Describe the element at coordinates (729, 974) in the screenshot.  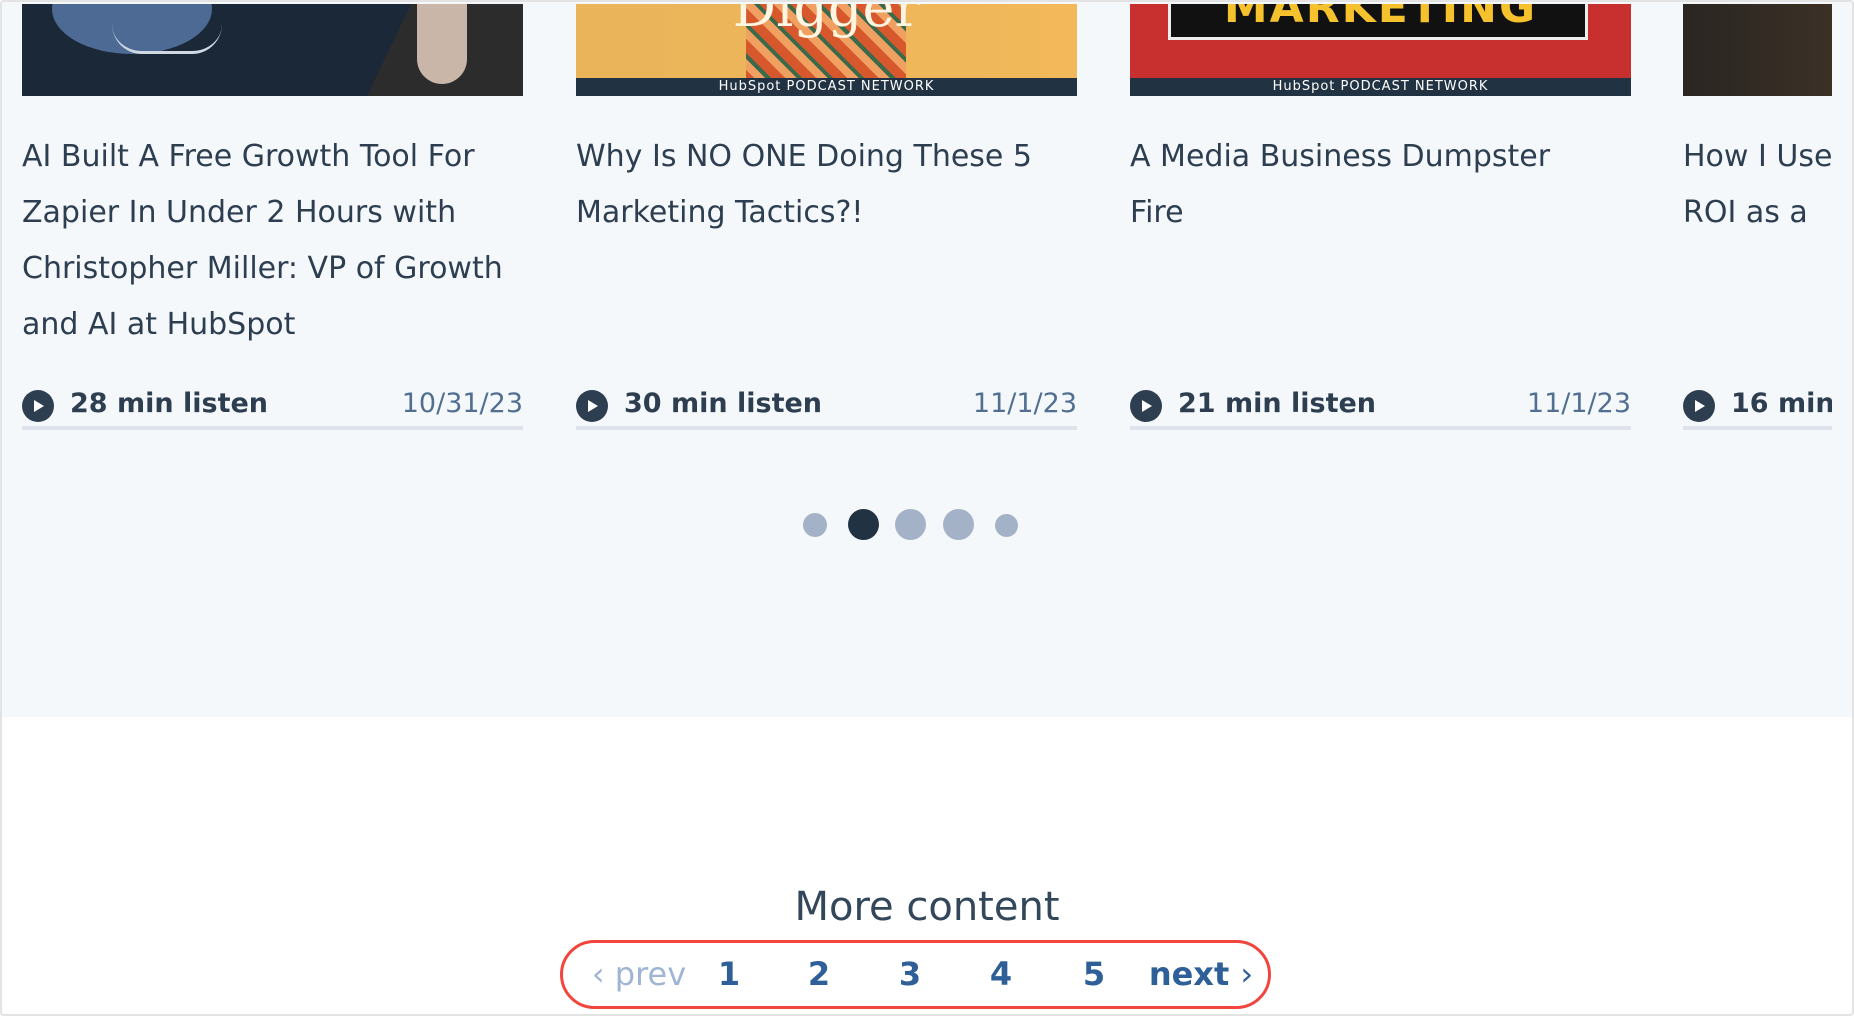
I see `page-1-link: 1` at that location.